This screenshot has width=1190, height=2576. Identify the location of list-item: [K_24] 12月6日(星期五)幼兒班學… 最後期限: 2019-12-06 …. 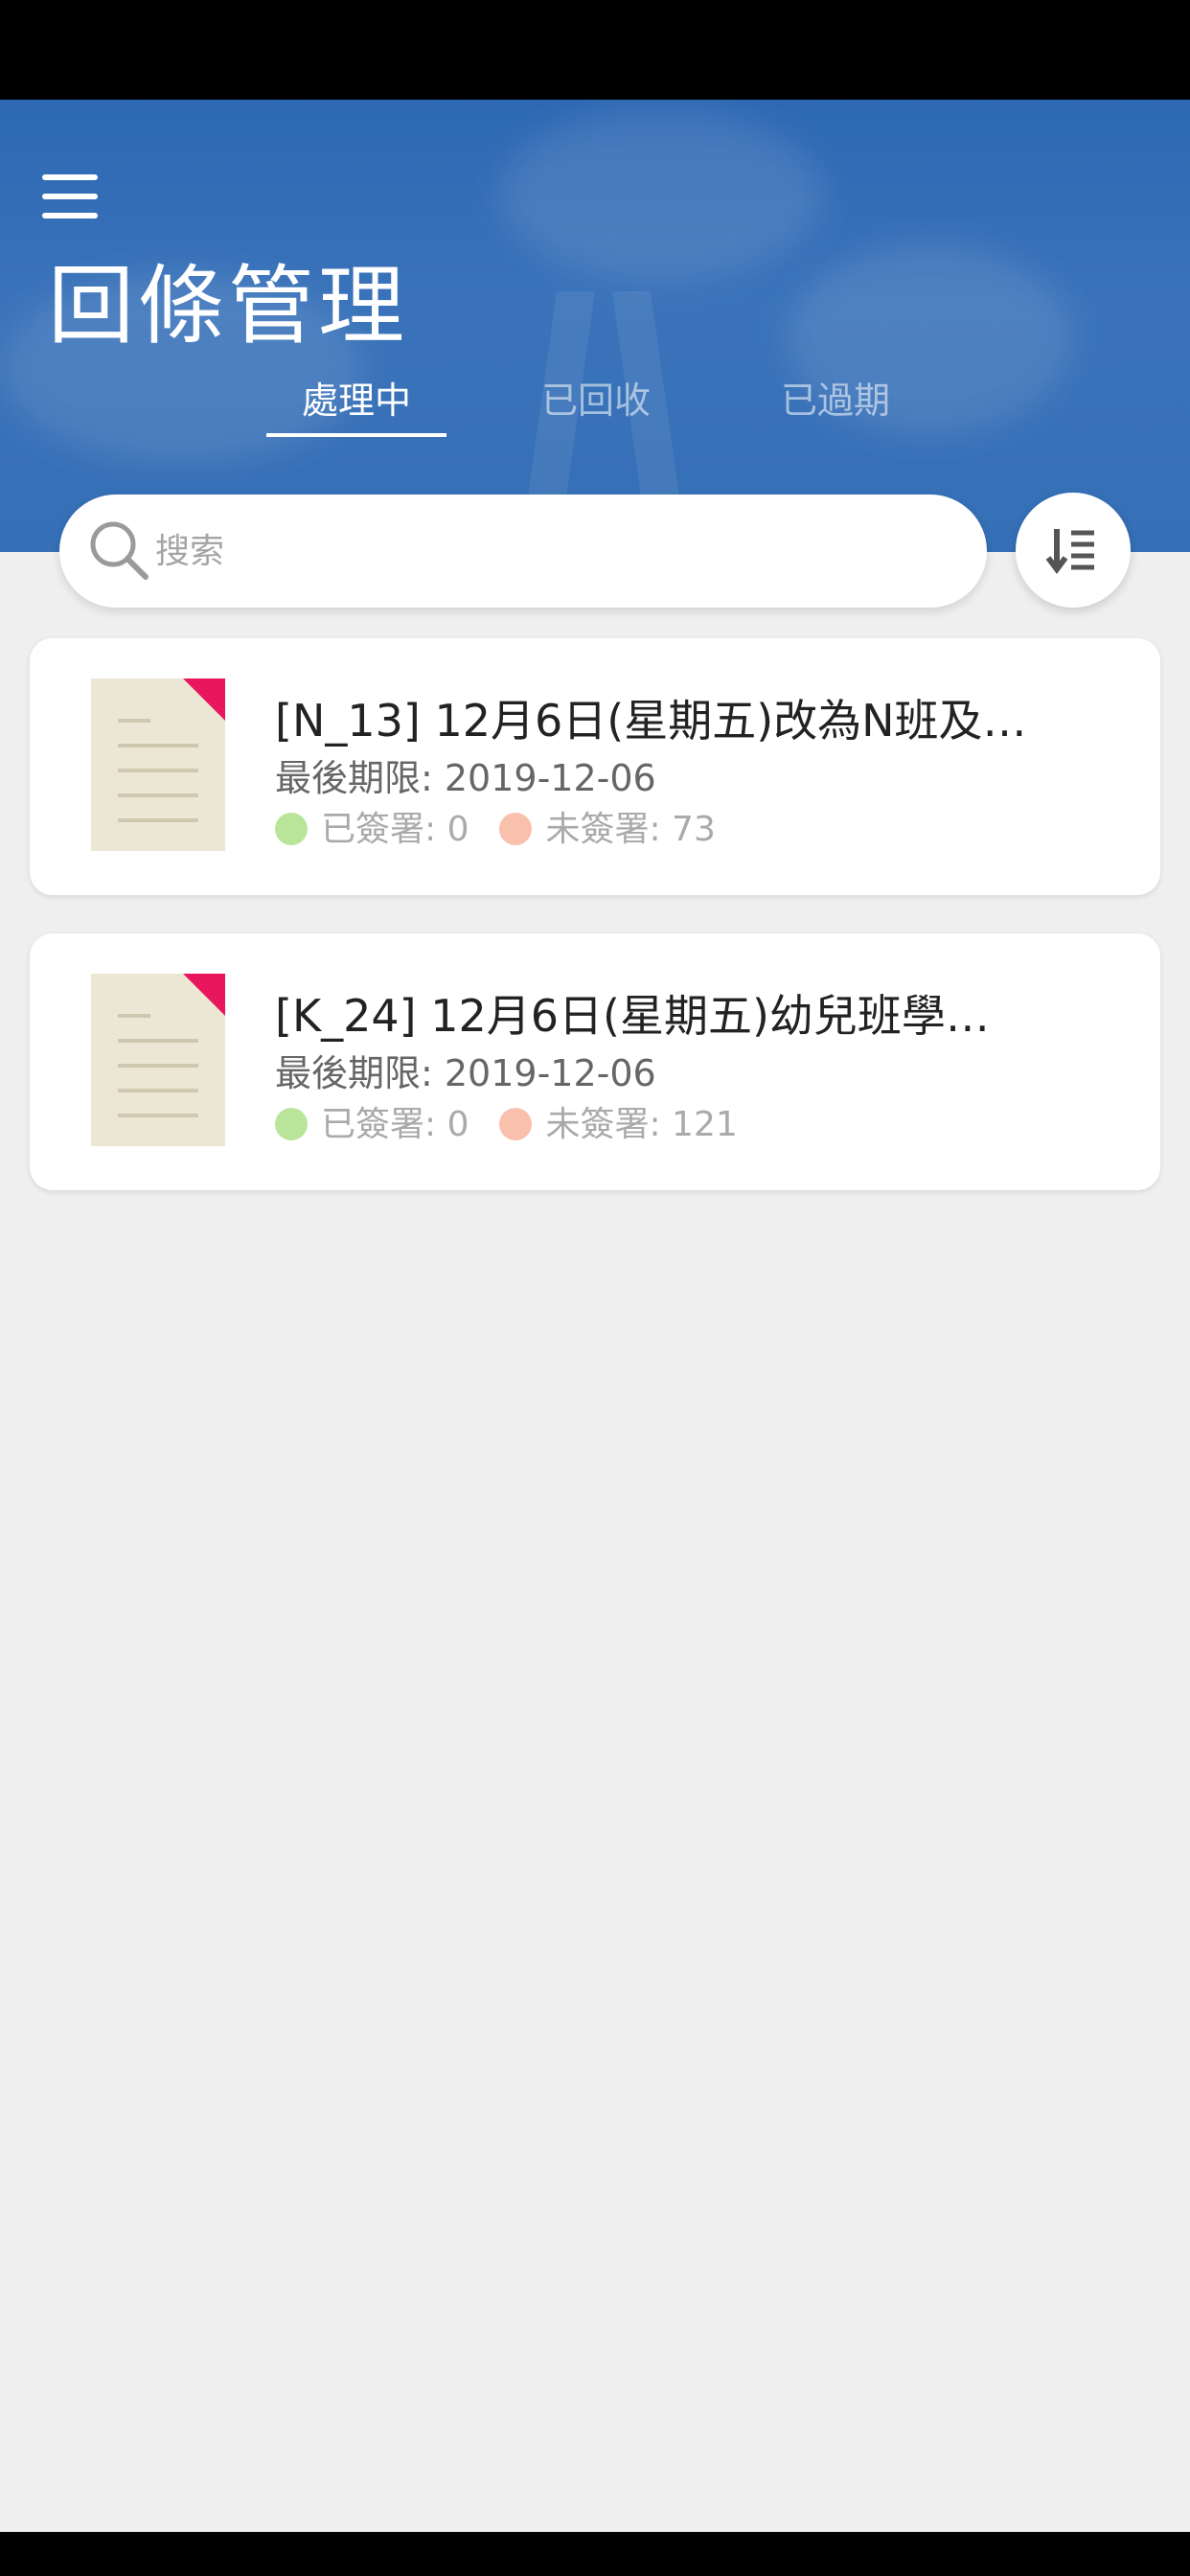
(595, 1061).